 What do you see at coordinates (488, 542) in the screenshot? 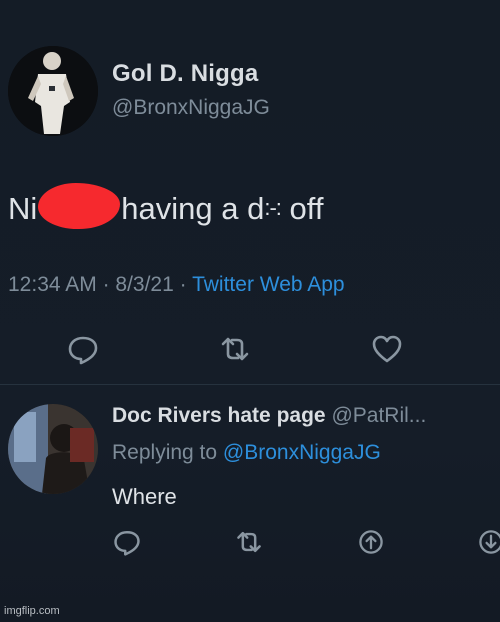
I see `download-icon` at bounding box center [488, 542].